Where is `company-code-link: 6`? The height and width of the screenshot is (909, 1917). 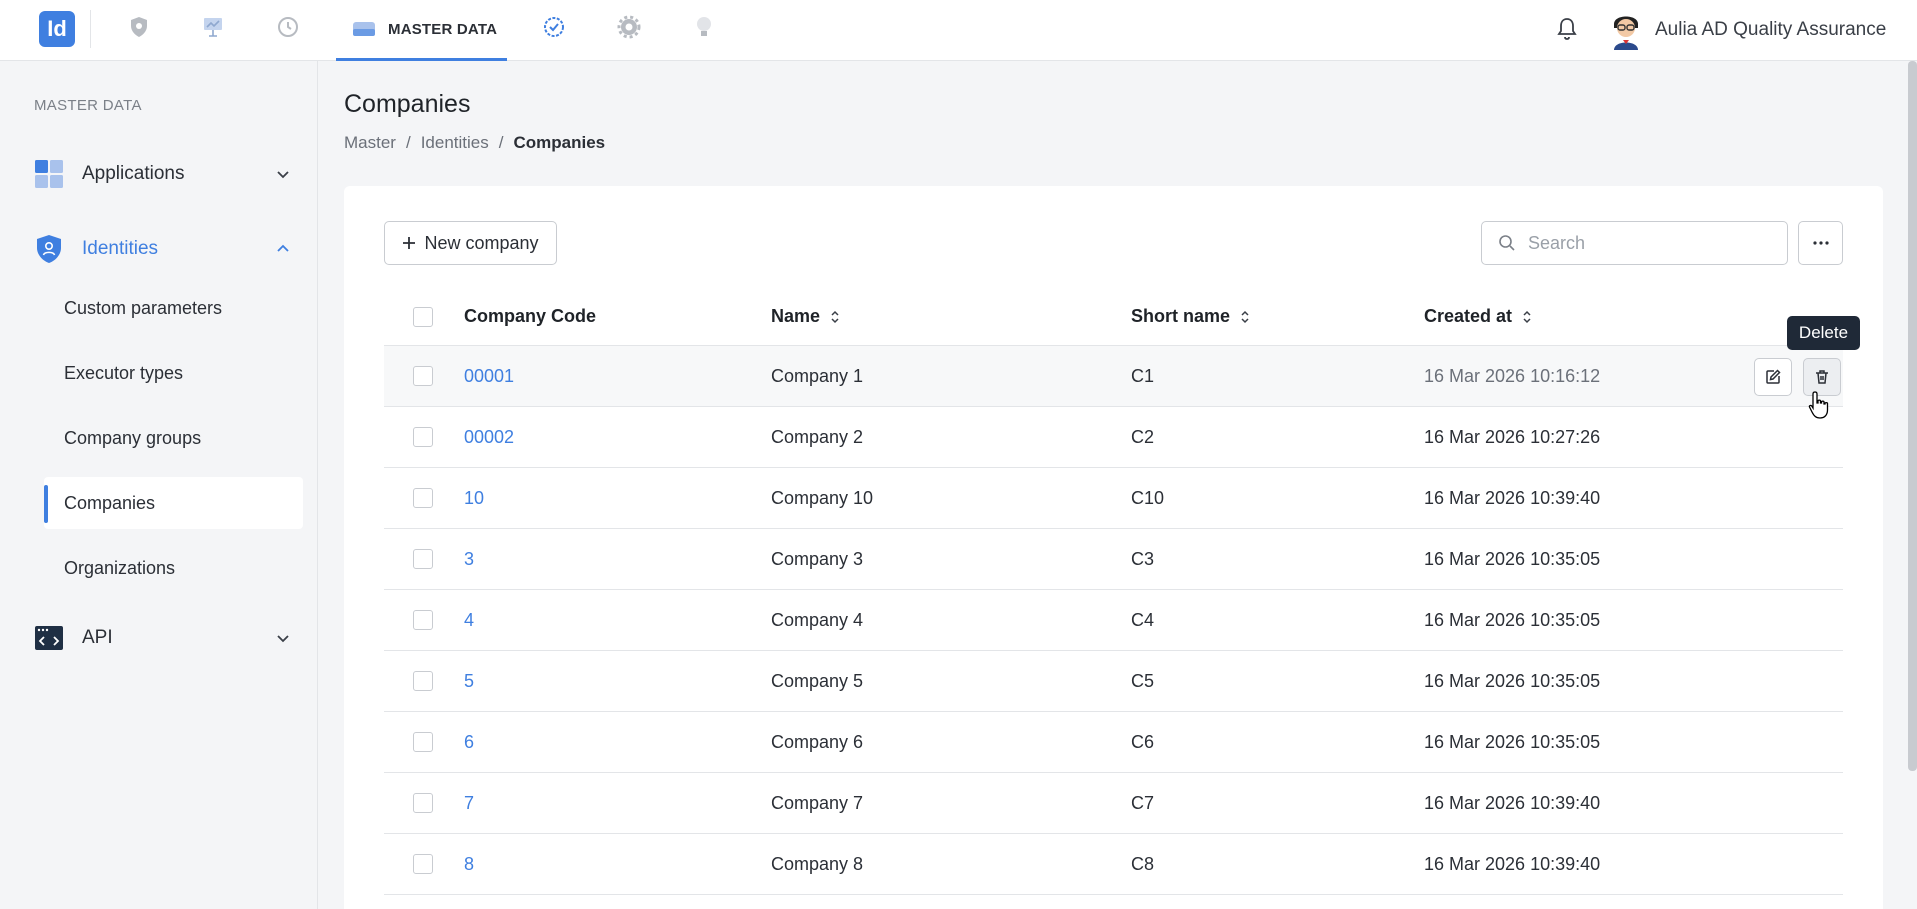
company-code-link: 6 is located at coordinates (469, 742).